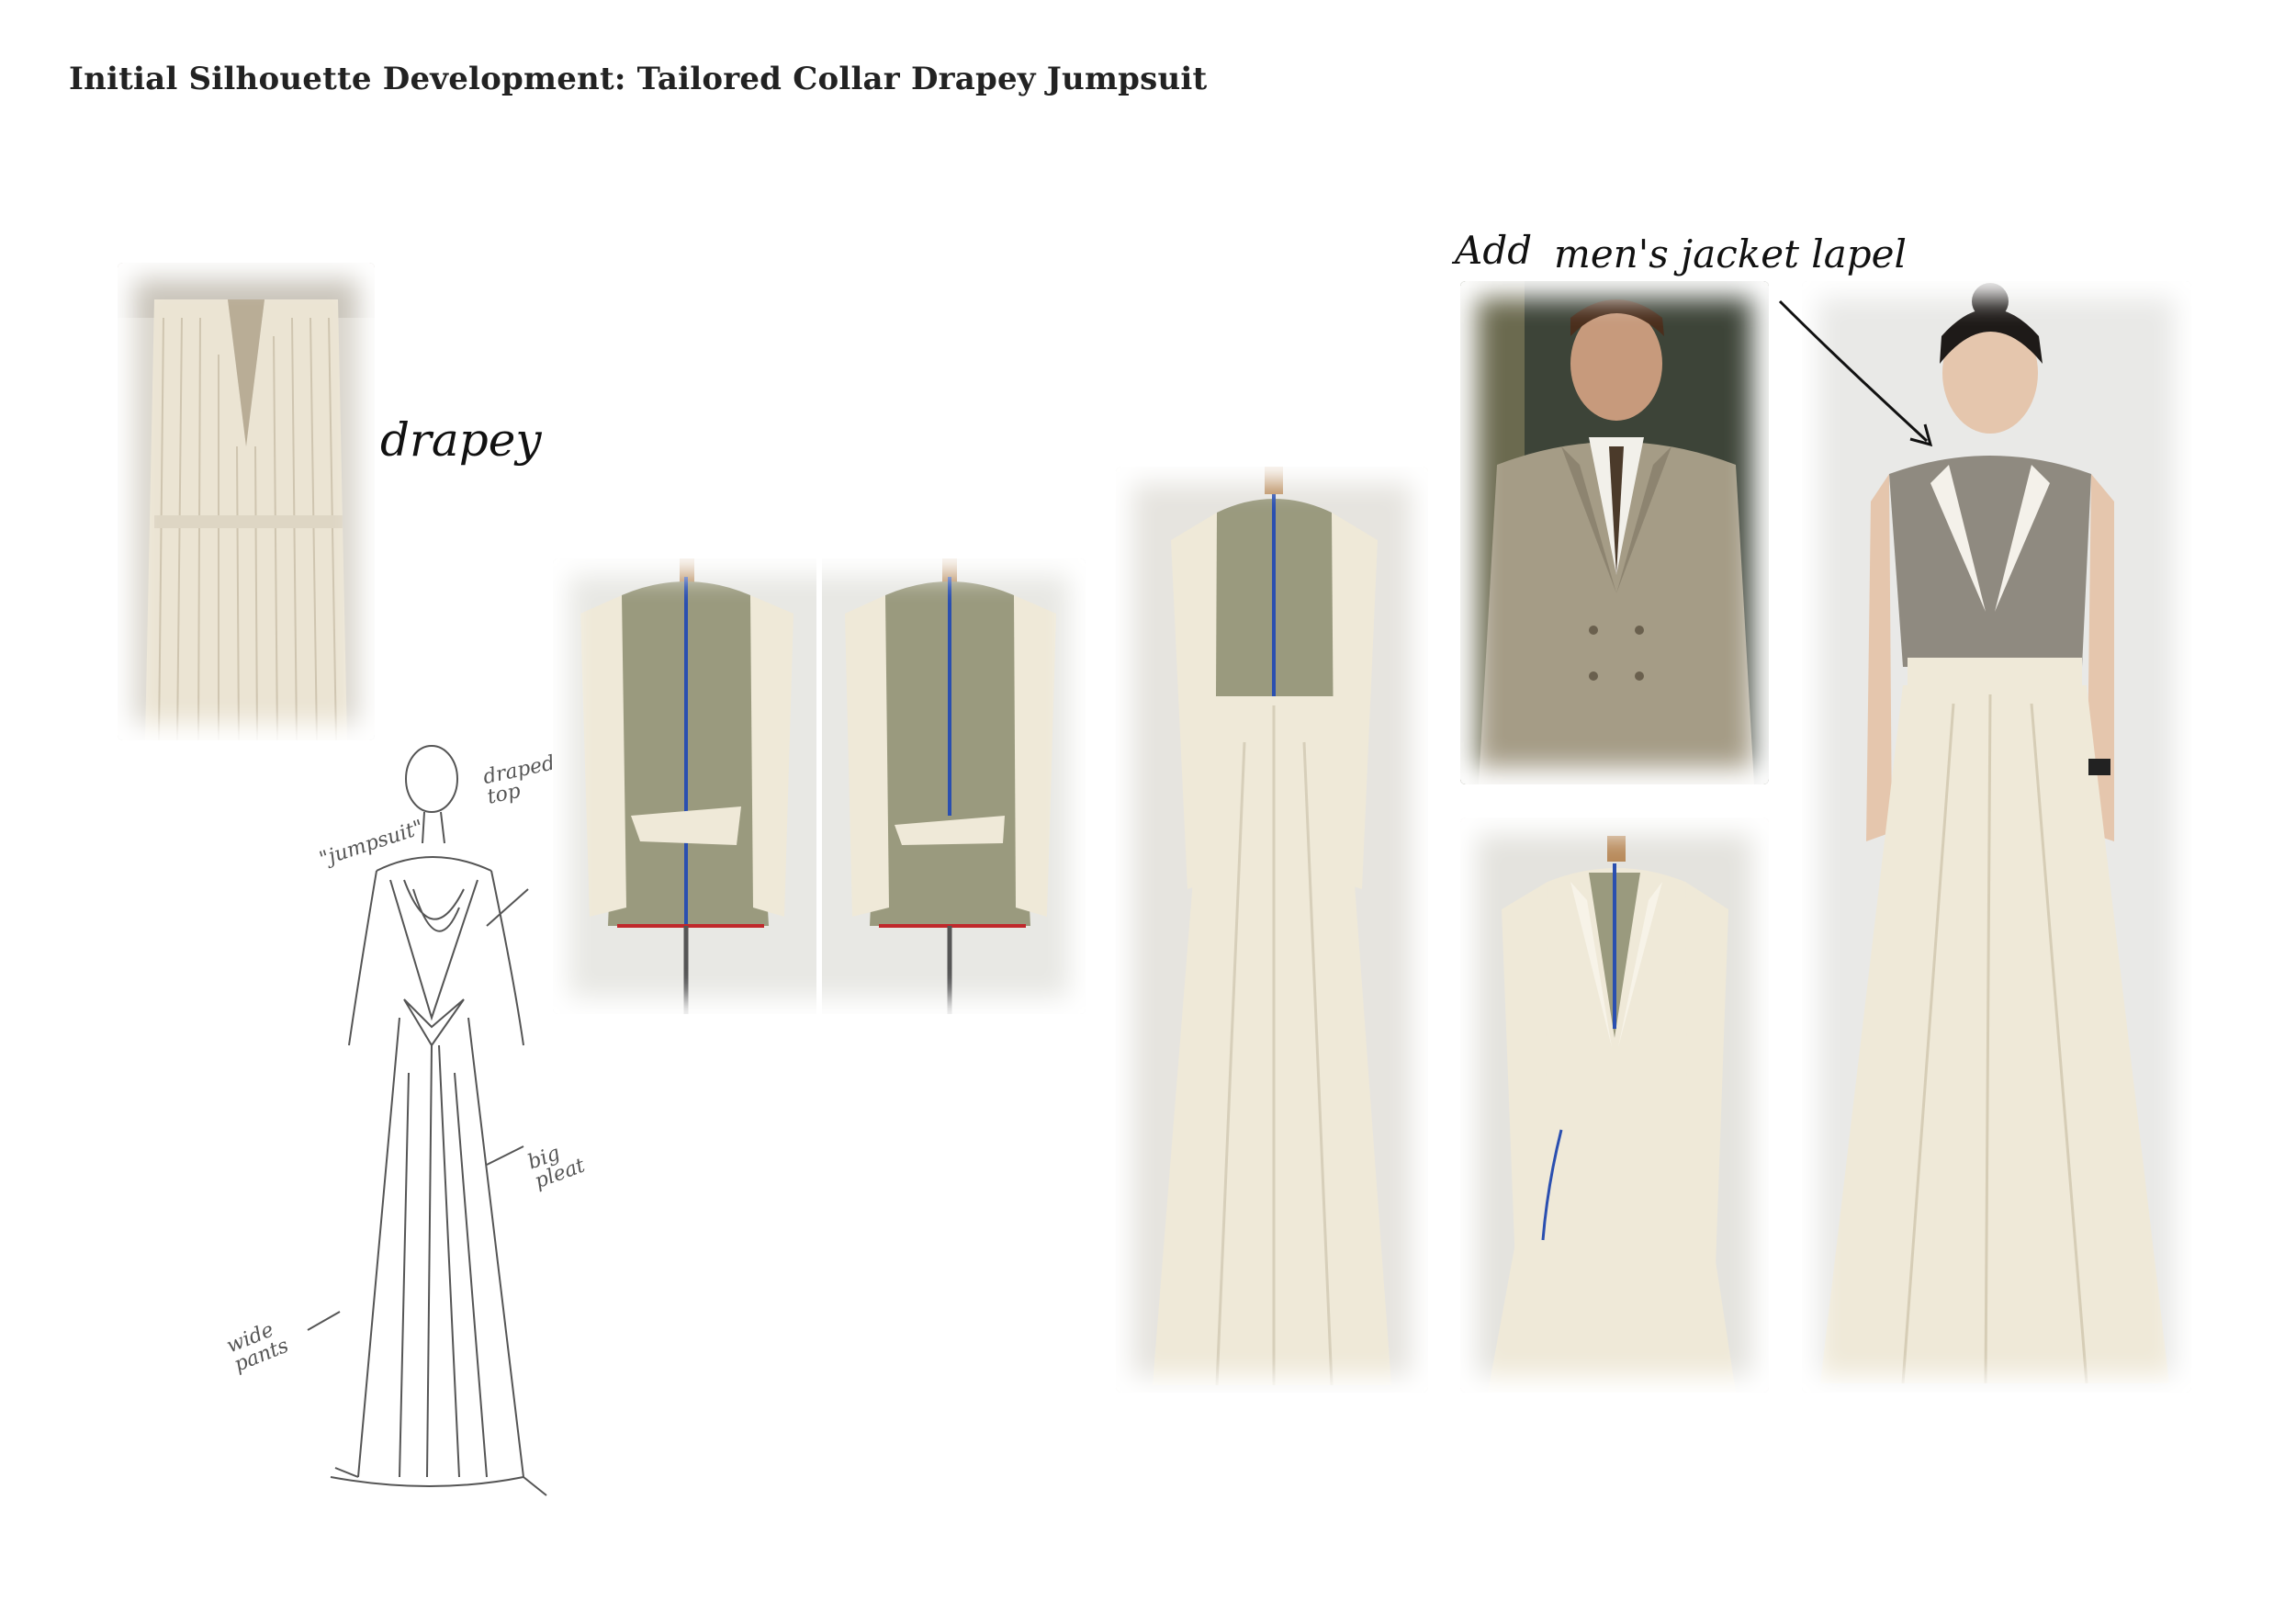  I want to click on mens-suit-reference-photo, so click(1615, 532).